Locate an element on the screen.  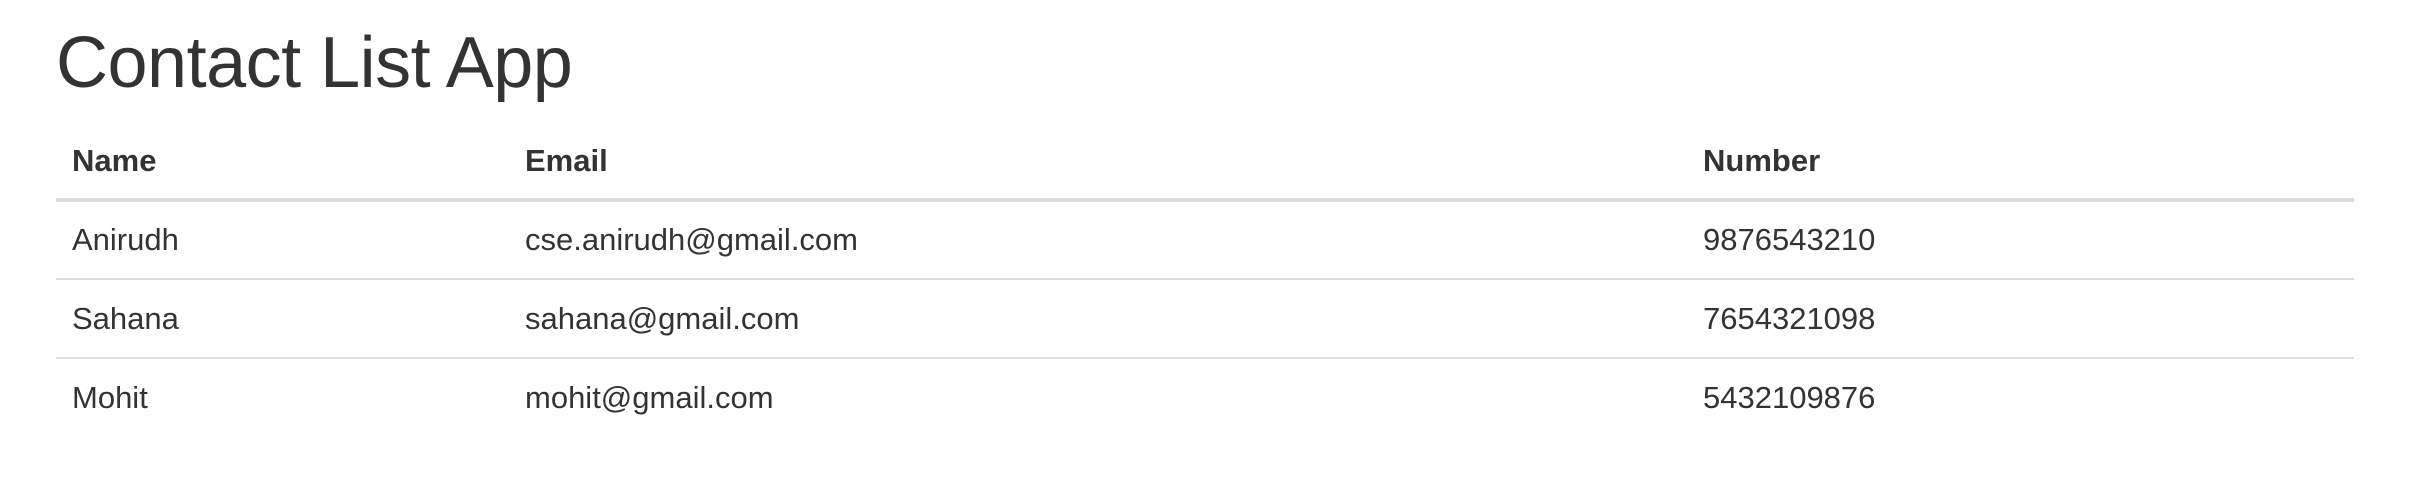
column-header-name: Name is located at coordinates (282, 163).